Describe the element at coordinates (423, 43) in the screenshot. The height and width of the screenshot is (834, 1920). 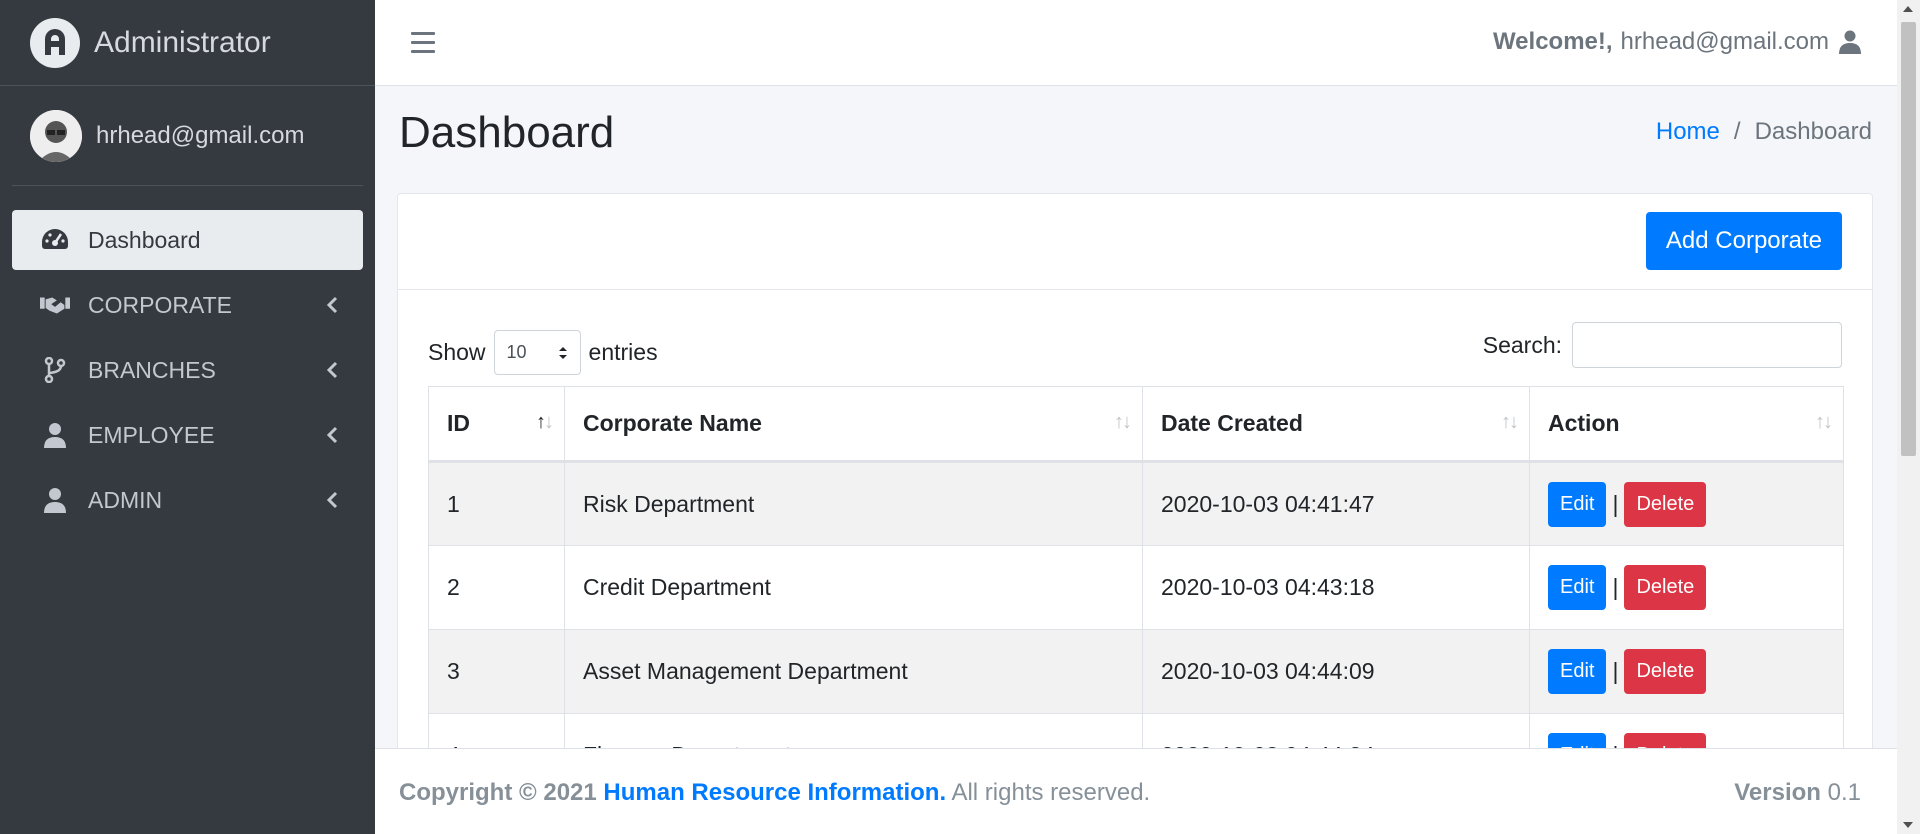
I see `menu-toggle-icon` at that location.